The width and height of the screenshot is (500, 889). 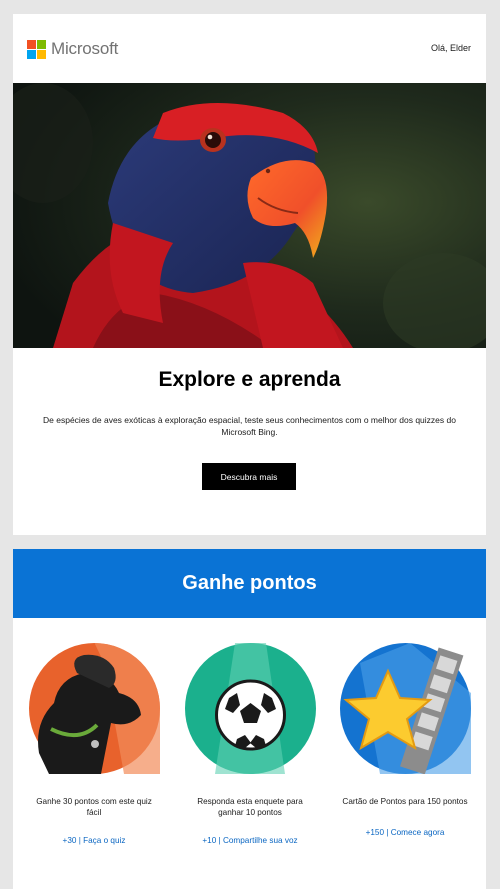 What do you see at coordinates (405, 801) in the screenshot?
I see `points-item-text: Cartão de Pontos para 150 pontos` at bounding box center [405, 801].